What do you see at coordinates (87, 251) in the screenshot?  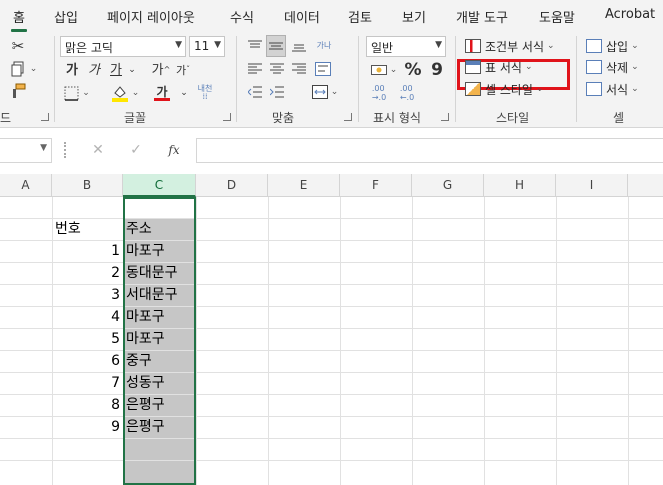 I see `cell-number: 1` at bounding box center [87, 251].